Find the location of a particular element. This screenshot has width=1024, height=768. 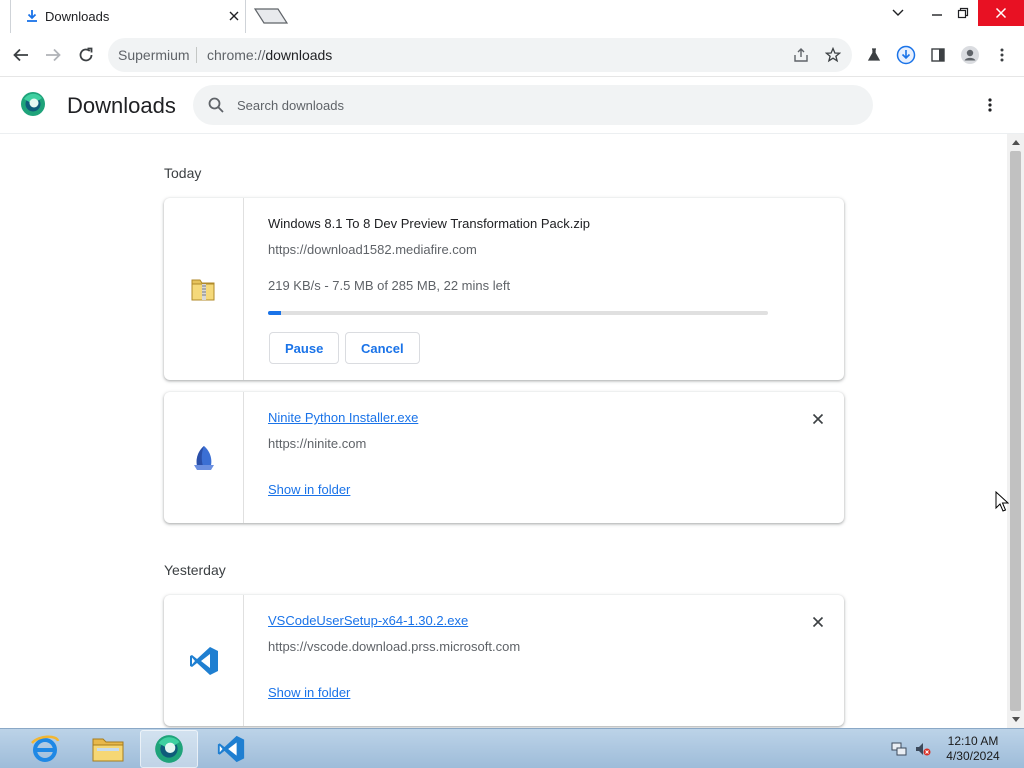

taskbar-vscode is located at coordinates (231, 749).